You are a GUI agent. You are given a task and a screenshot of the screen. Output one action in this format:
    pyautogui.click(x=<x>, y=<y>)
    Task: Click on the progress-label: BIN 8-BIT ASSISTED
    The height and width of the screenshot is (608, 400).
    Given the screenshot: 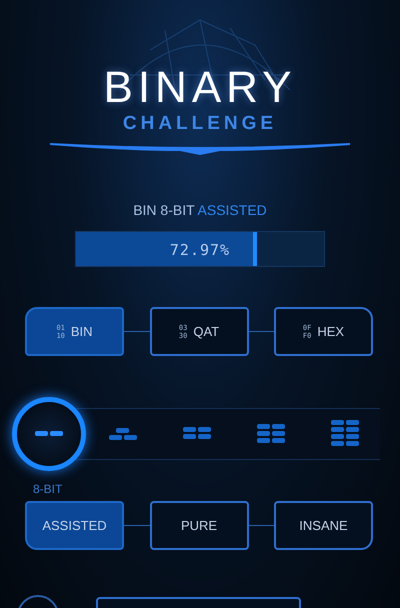 What is the action you would take?
    pyautogui.click(x=200, y=210)
    